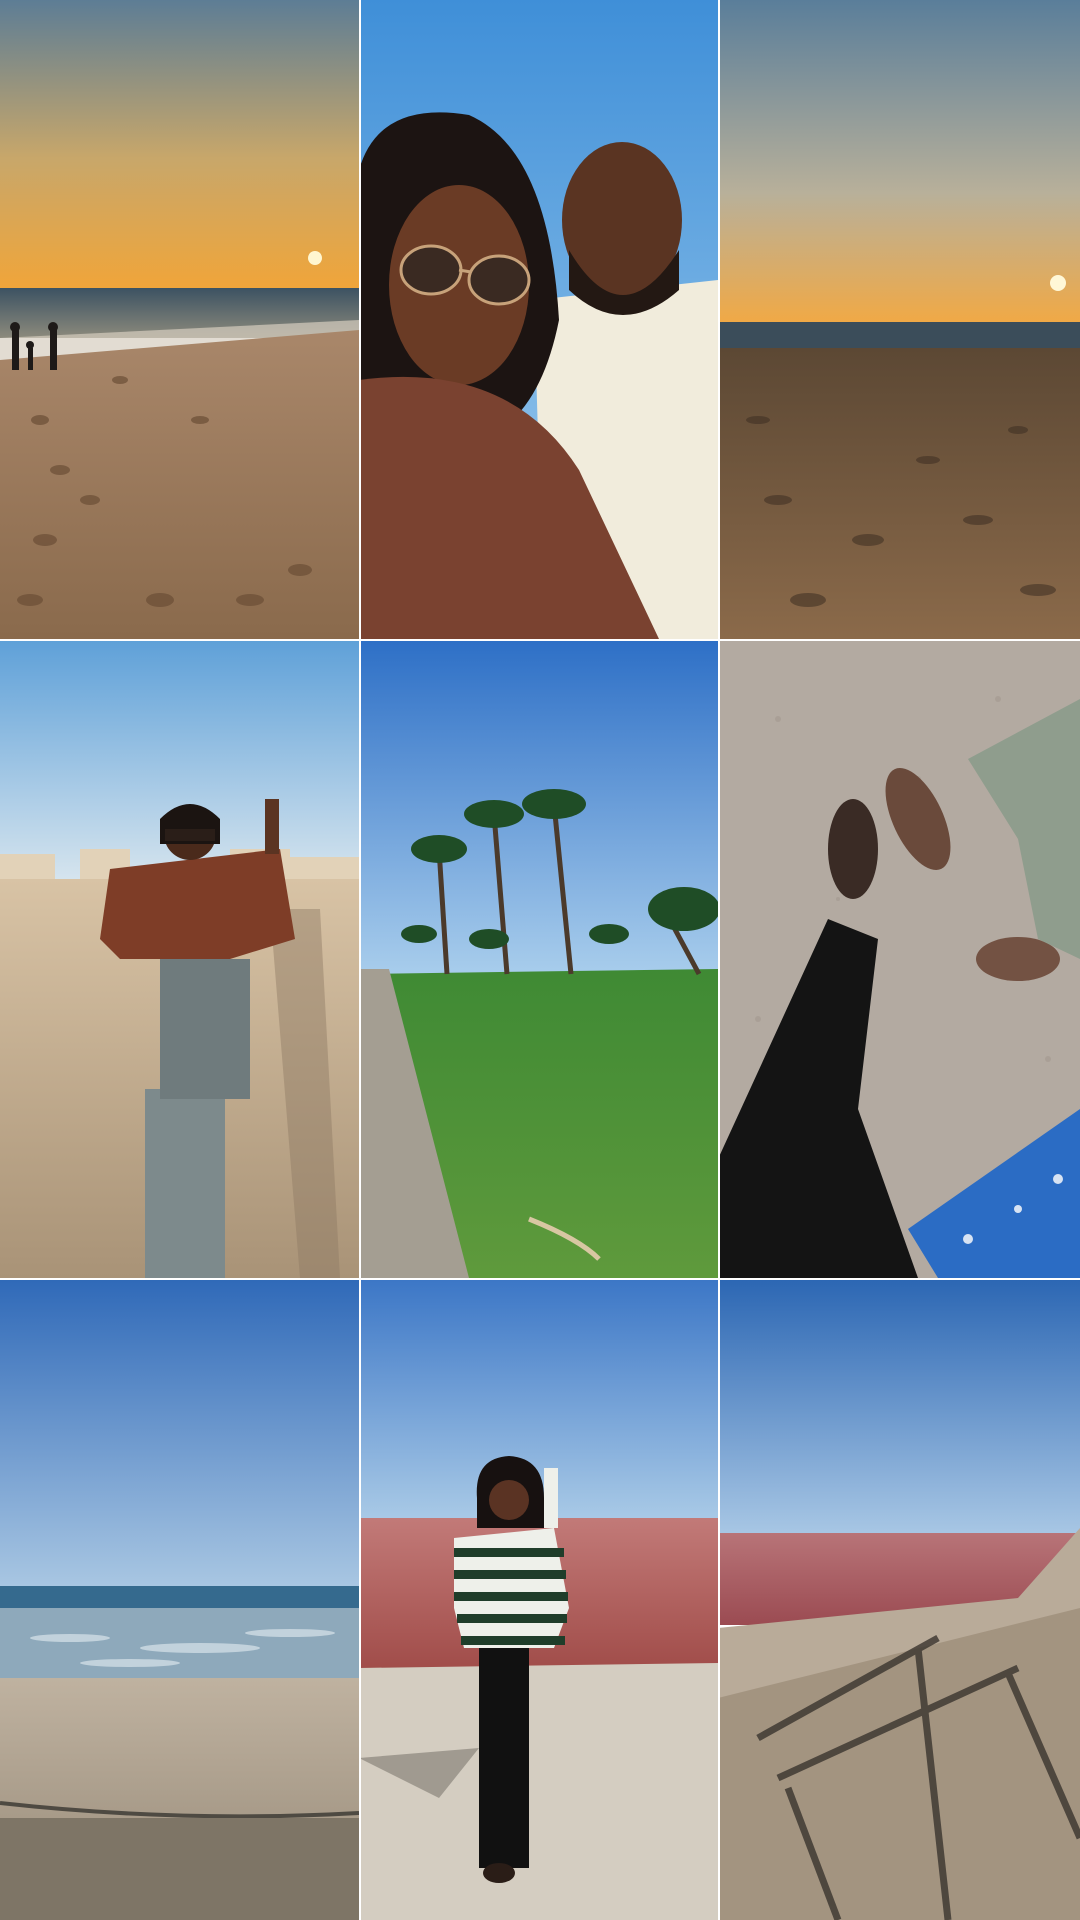 Image resolution: width=1080 pixels, height=1920 pixels. I want to click on photo-couple-selfie, so click(538, 319).